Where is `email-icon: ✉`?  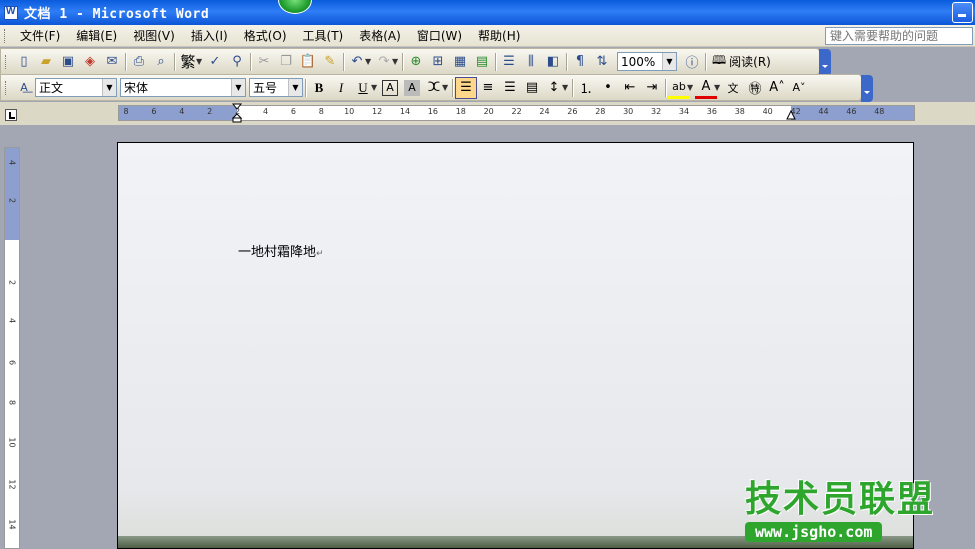
email-icon: ✉ is located at coordinates (112, 62).